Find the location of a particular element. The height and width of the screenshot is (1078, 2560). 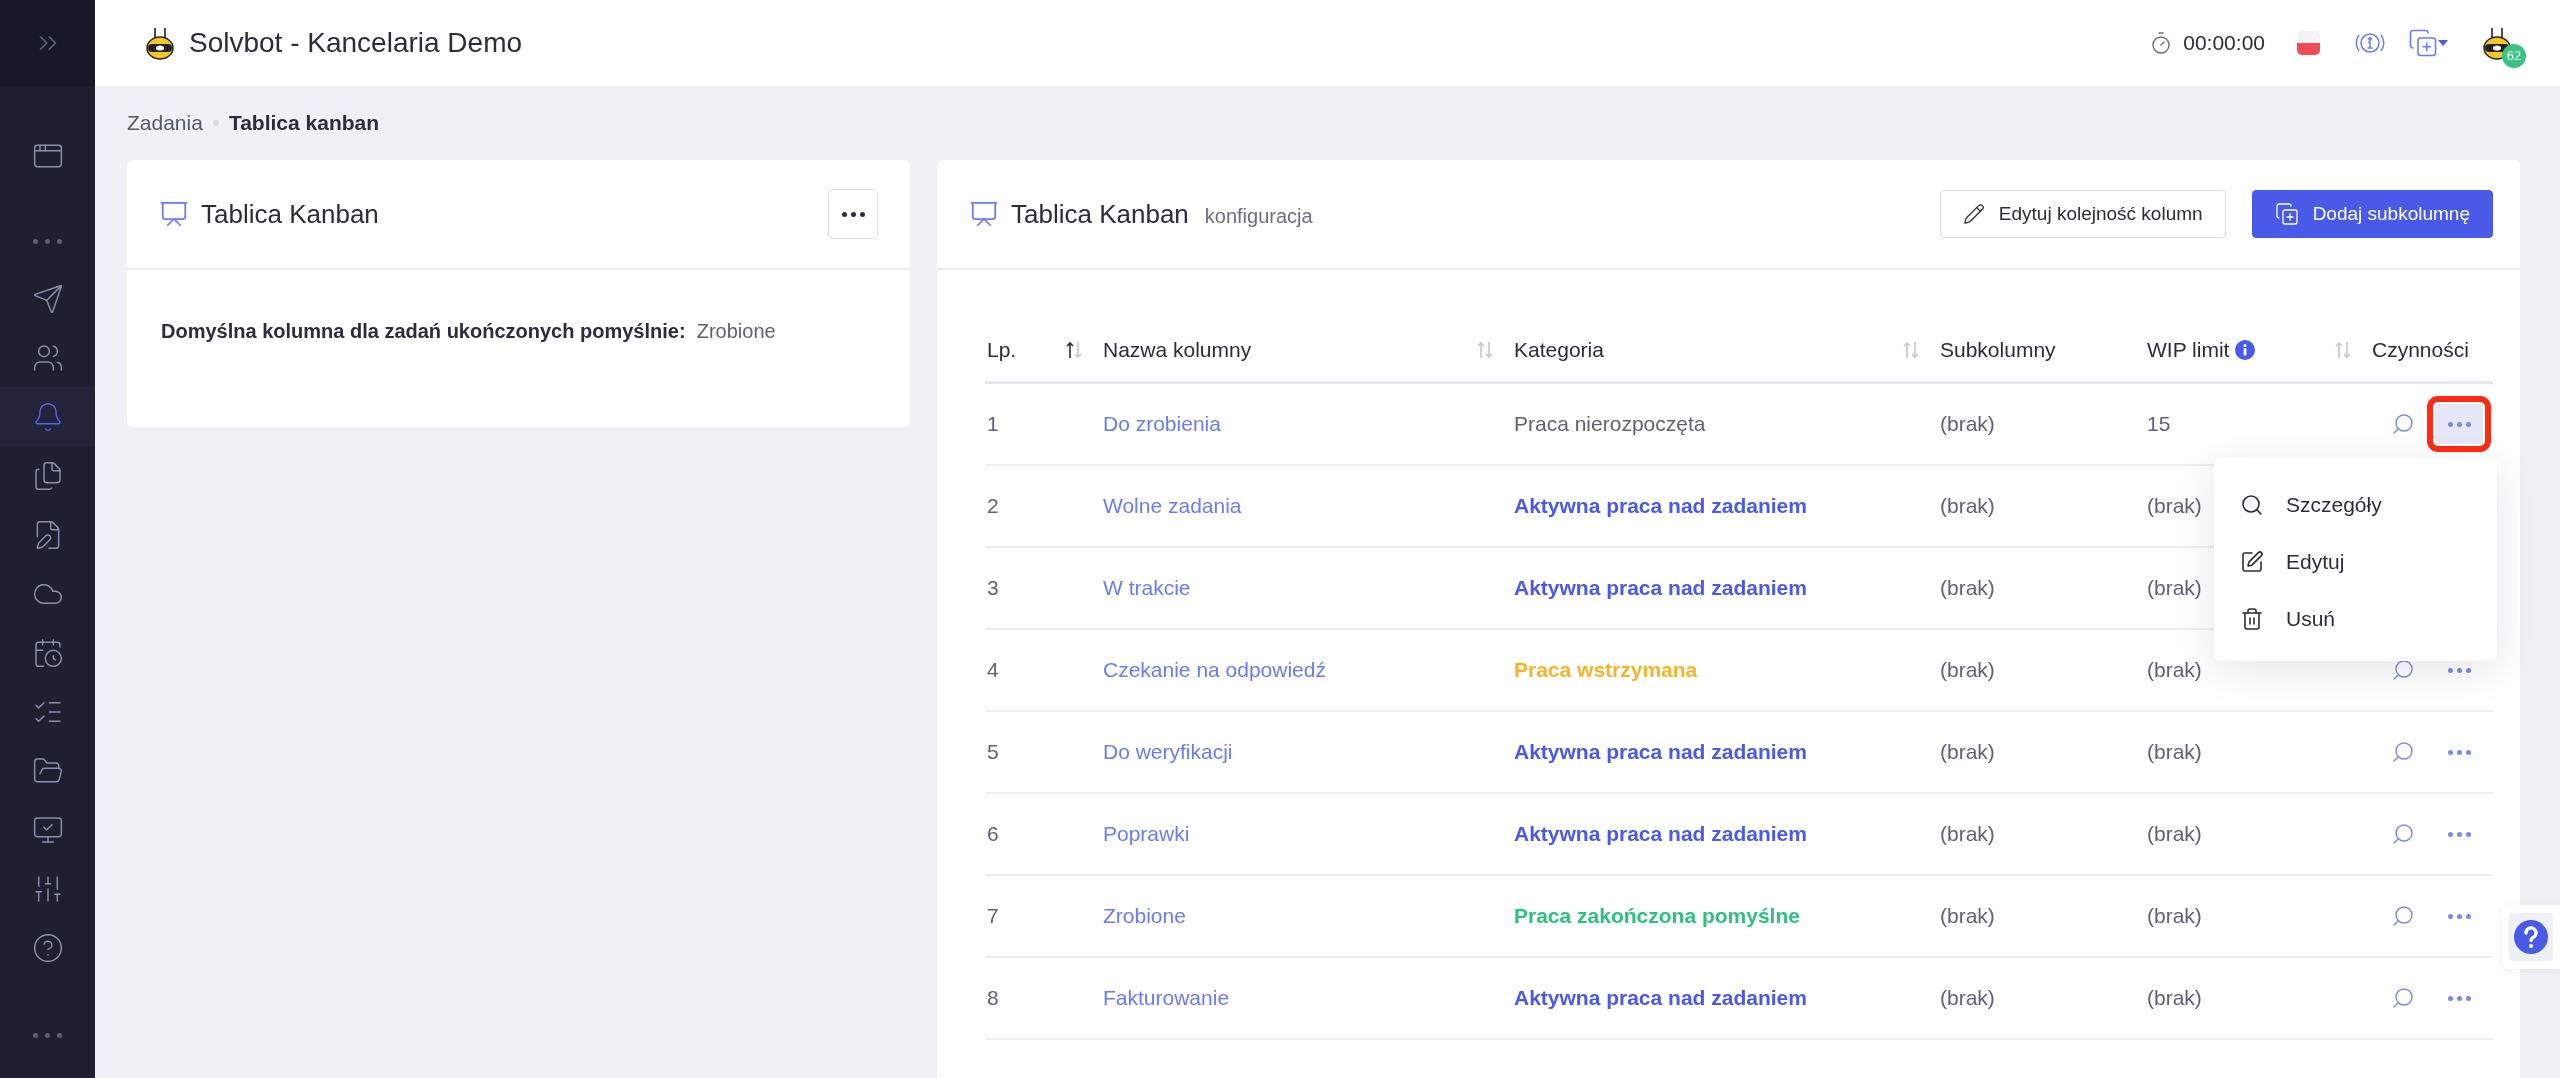

notification-badge: 62 is located at coordinates (2514, 55).